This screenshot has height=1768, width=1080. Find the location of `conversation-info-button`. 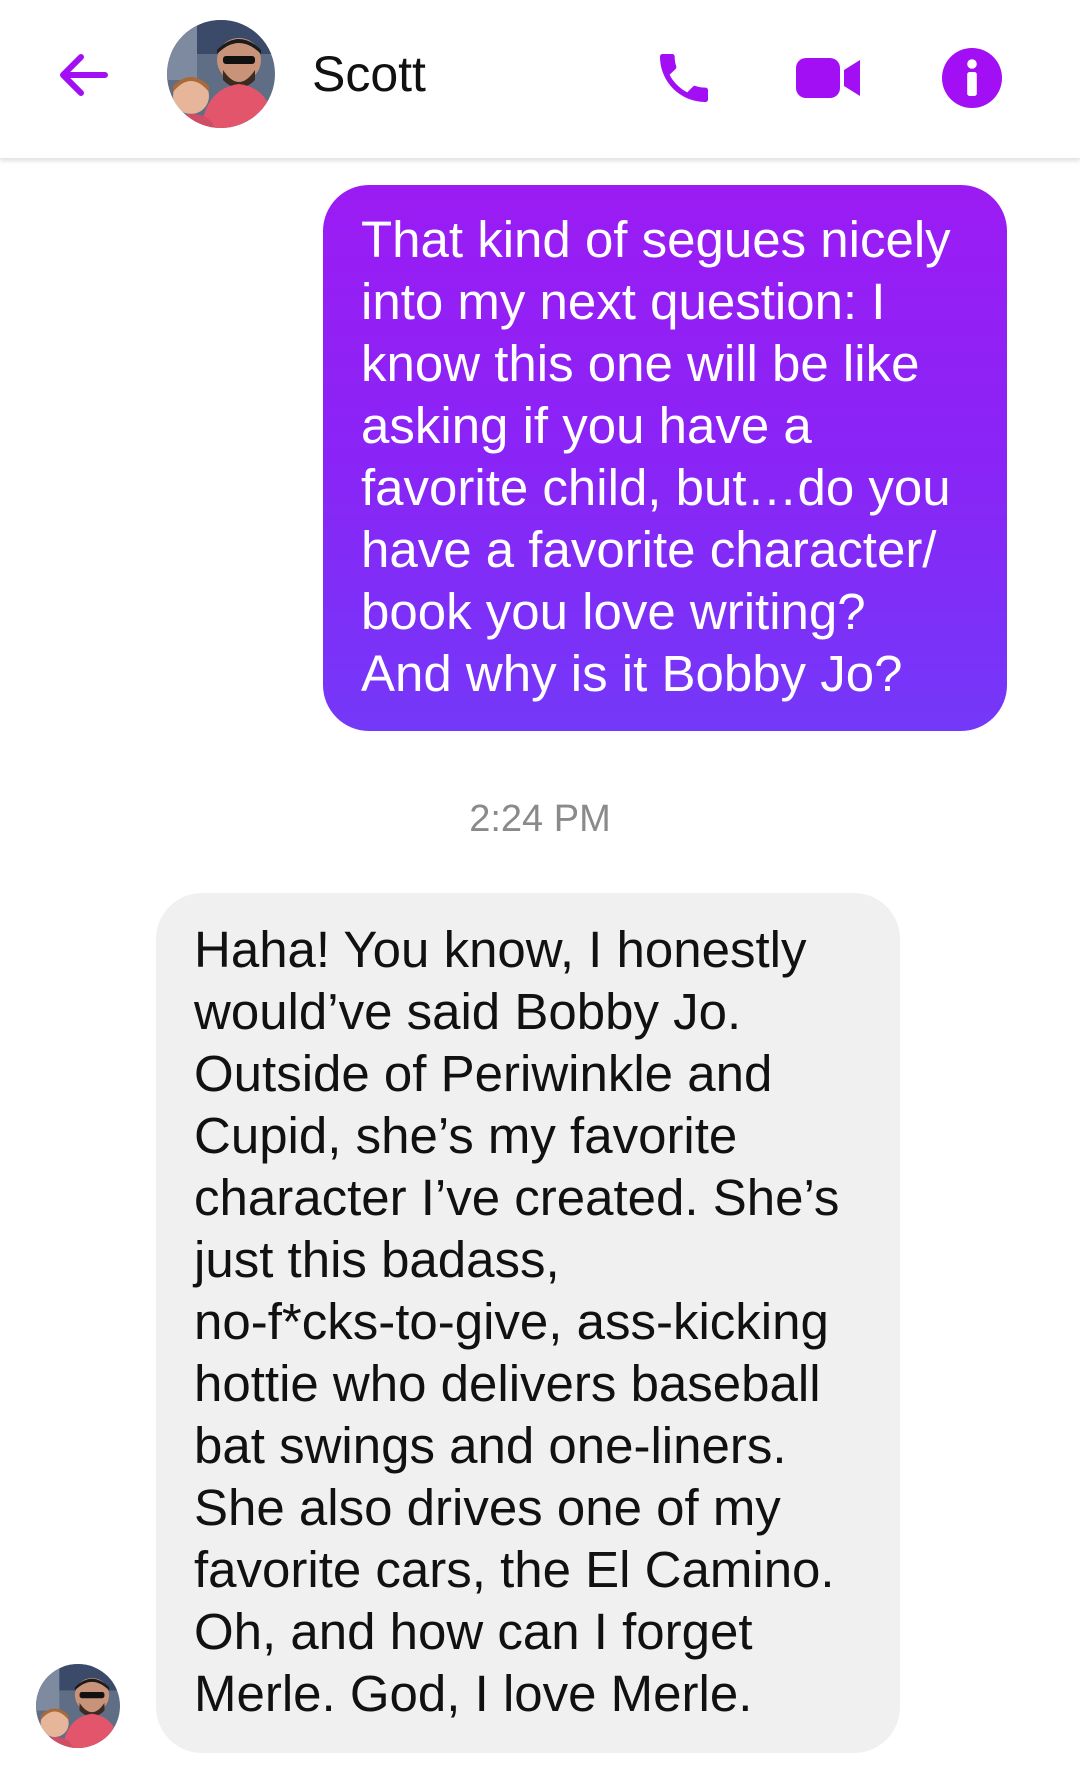

conversation-info-button is located at coordinates (972, 78).